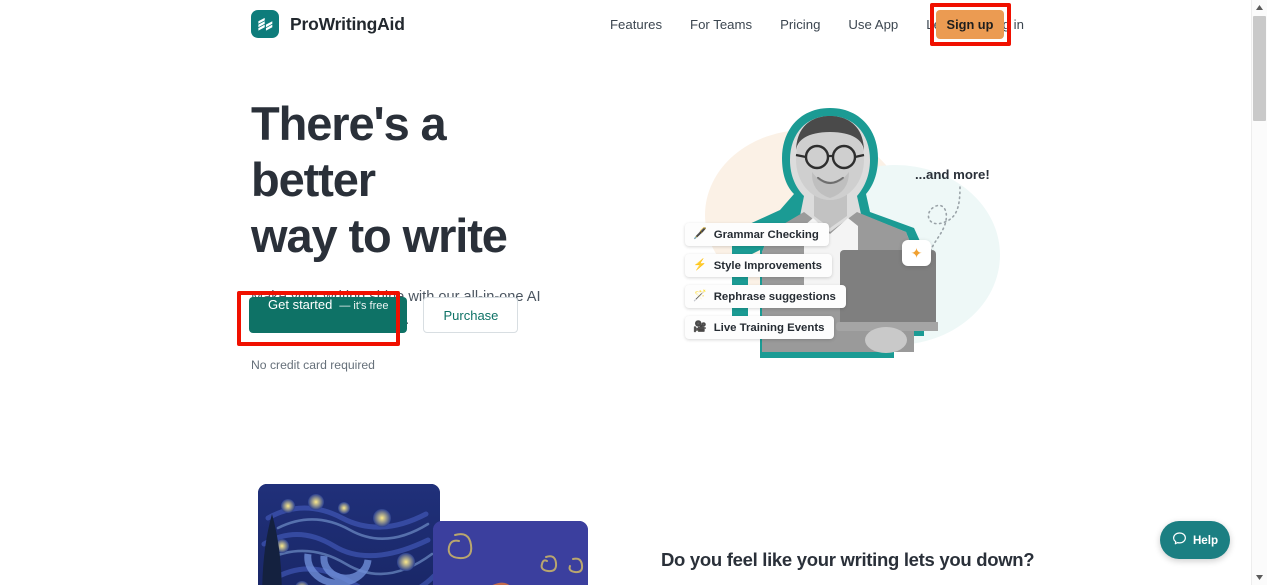  I want to click on magic-wand-icon: 🪄, so click(700, 296).